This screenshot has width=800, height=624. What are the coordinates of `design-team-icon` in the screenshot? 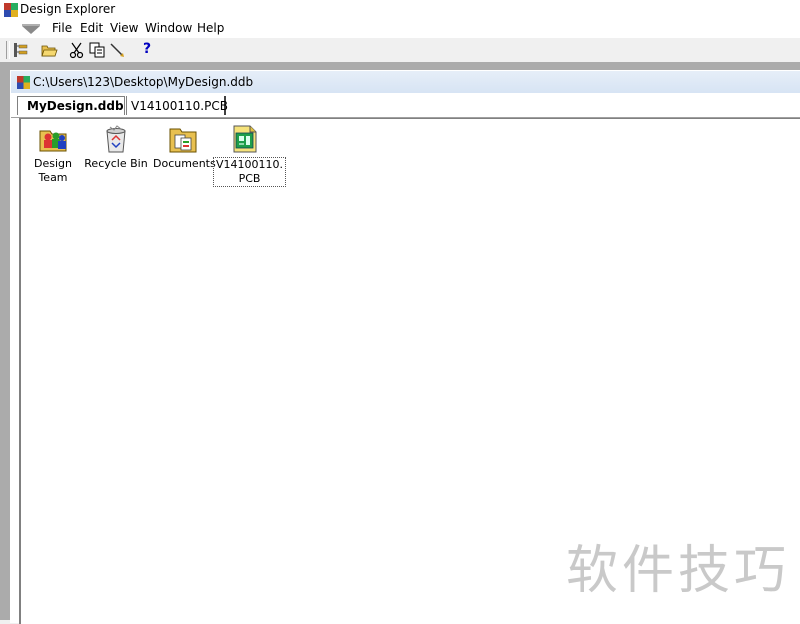 It's located at (53, 141).